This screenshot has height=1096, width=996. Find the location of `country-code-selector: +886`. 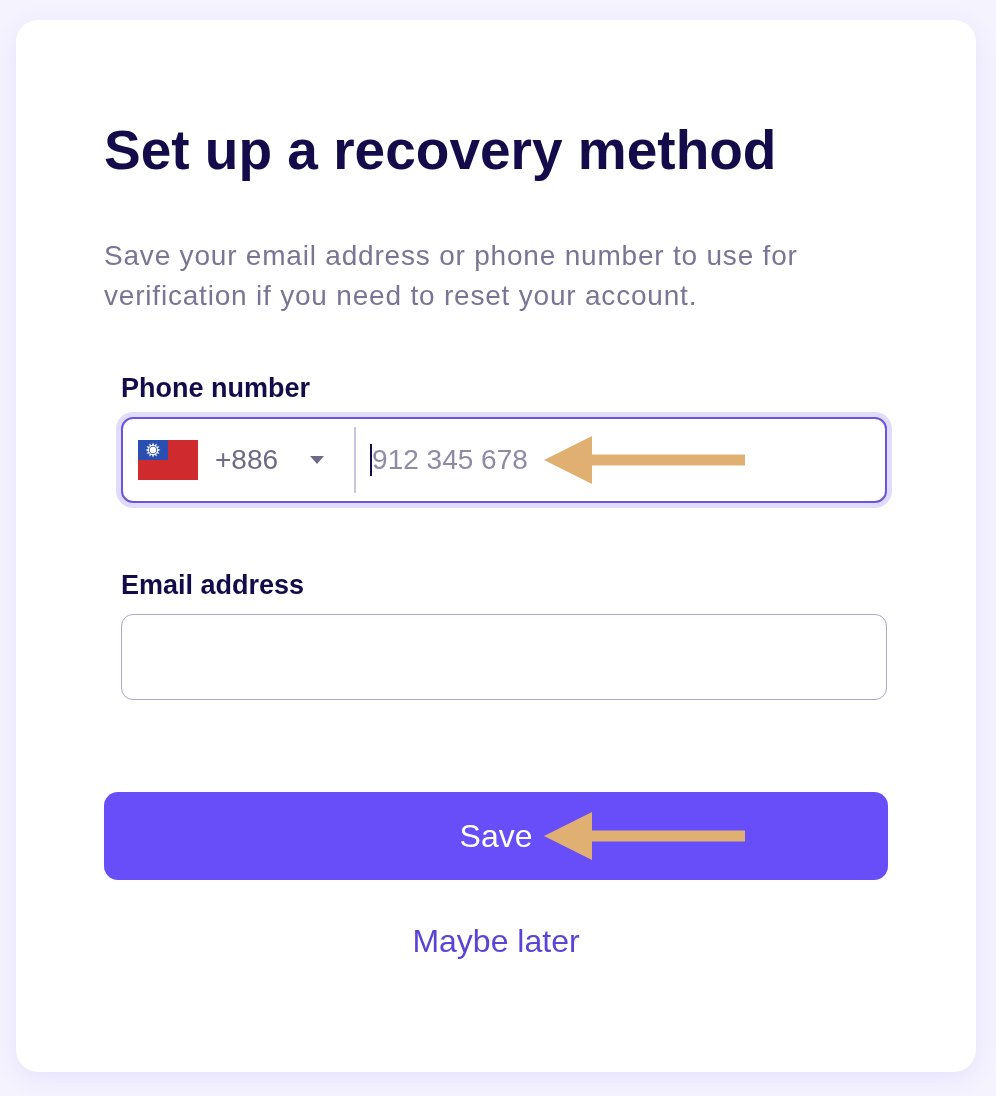

country-code-selector: +886 is located at coordinates (239, 460).